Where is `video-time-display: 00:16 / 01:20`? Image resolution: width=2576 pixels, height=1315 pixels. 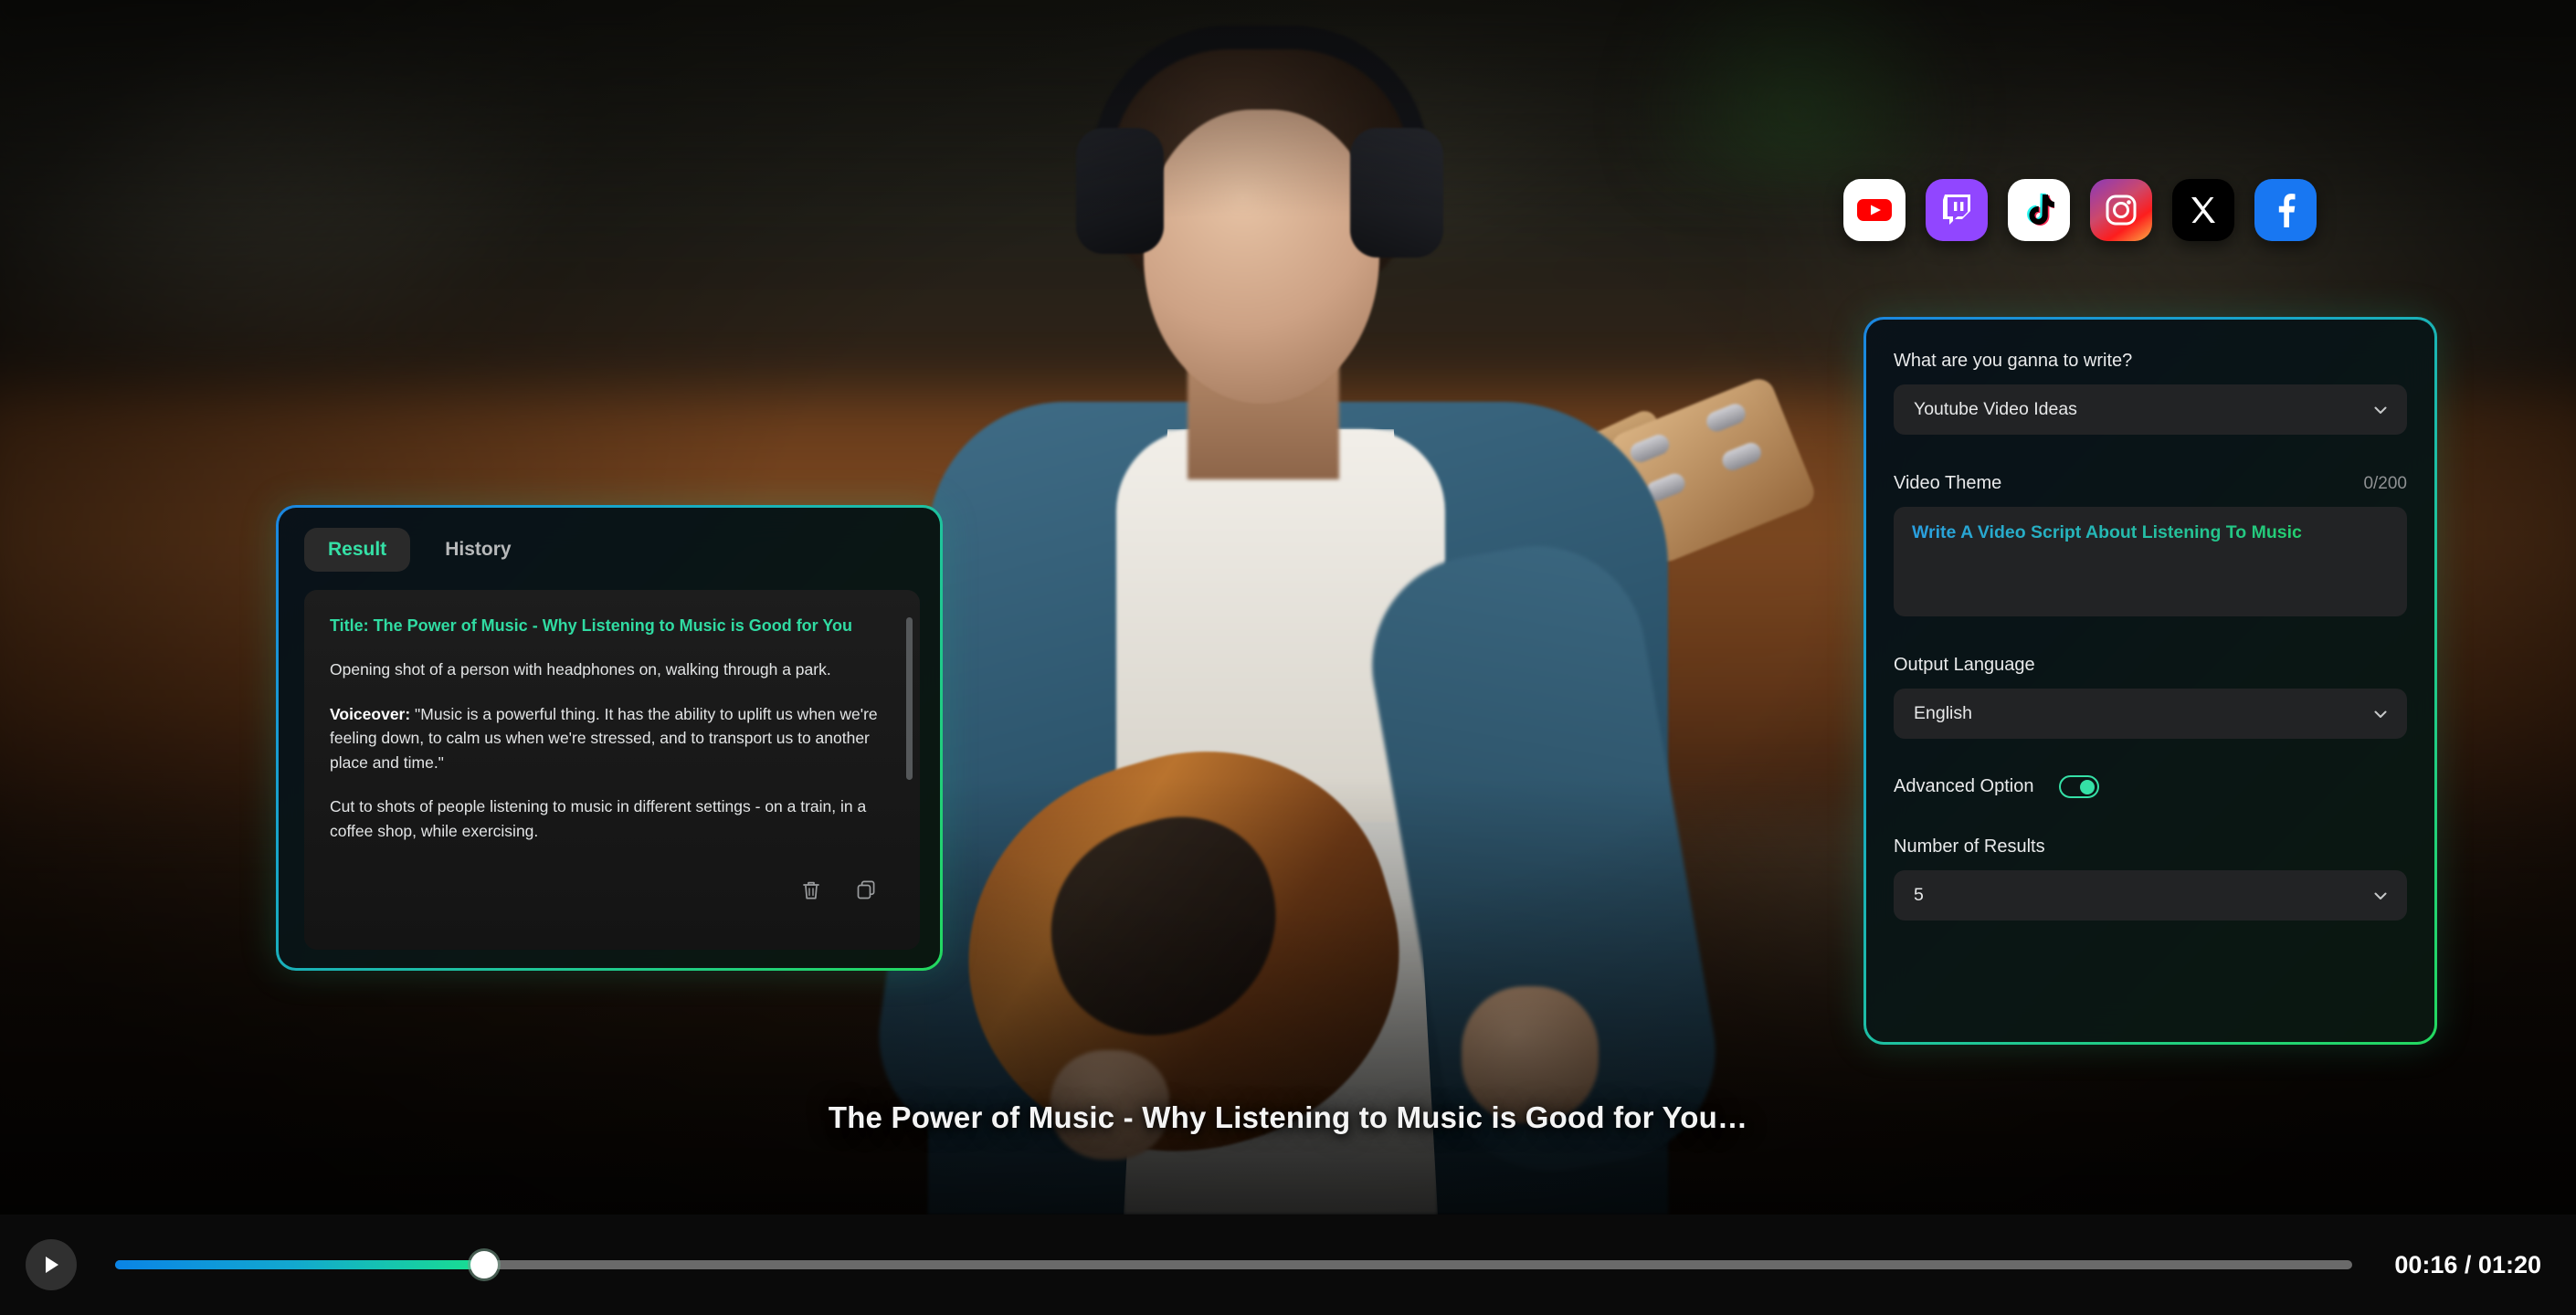
video-time-display: 00:16 / 01:20 is located at coordinates (2467, 1264).